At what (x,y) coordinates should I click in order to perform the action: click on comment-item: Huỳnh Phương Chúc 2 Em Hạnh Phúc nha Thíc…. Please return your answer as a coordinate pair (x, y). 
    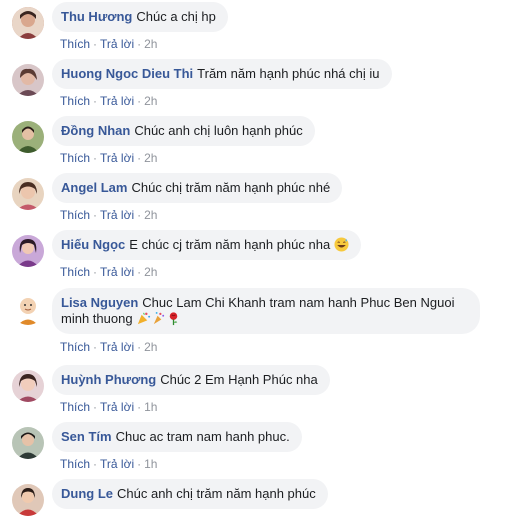
    Looking at the image, I should click on (254, 391).